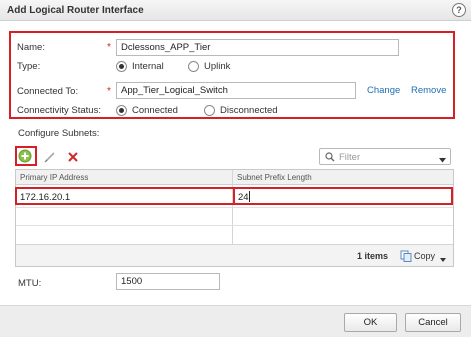 This screenshot has width=471, height=337. What do you see at coordinates (459, 10) in the screenshot?
I see `help-icon: ?` at bounding box center [459, 10].